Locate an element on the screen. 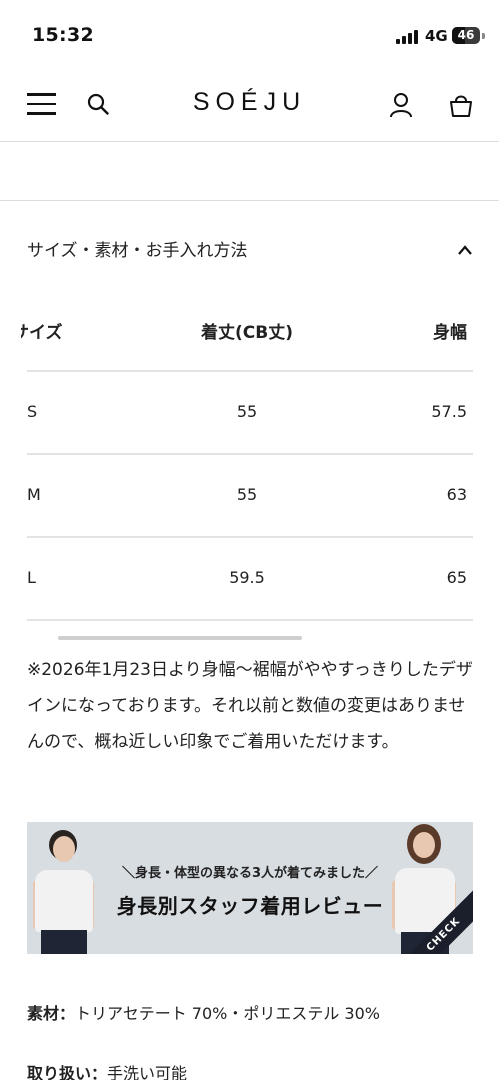  cell-size: L is located at coordinates (31, 577).